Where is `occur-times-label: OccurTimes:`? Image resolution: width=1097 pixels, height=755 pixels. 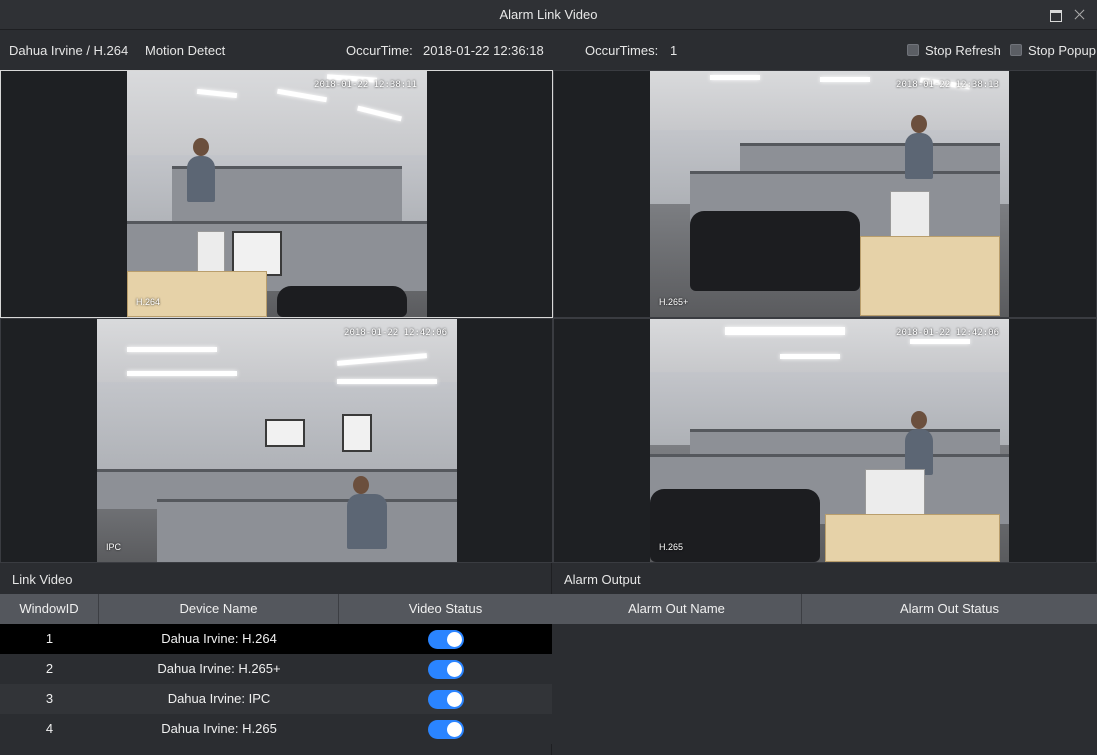 occur-times-label: OccurTimes: is located at coordinates (622, 50).